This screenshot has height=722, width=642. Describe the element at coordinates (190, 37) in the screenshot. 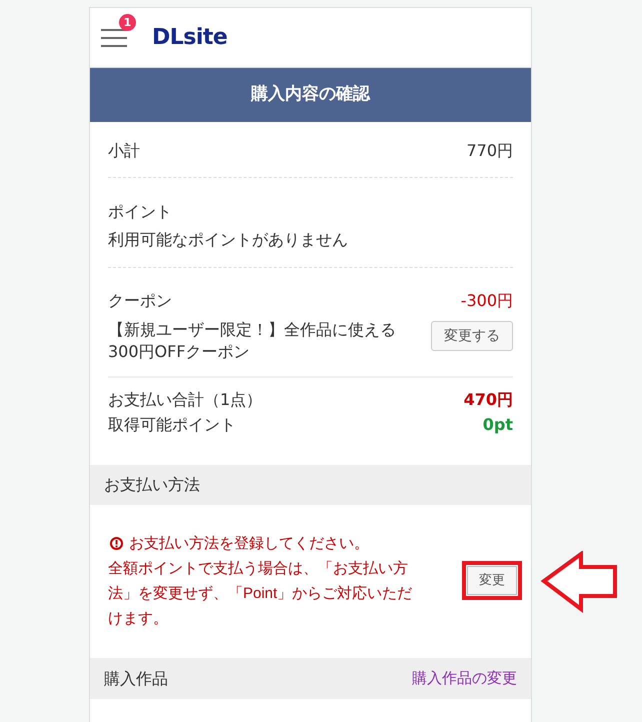

I see `logo: DLsite` at that location.